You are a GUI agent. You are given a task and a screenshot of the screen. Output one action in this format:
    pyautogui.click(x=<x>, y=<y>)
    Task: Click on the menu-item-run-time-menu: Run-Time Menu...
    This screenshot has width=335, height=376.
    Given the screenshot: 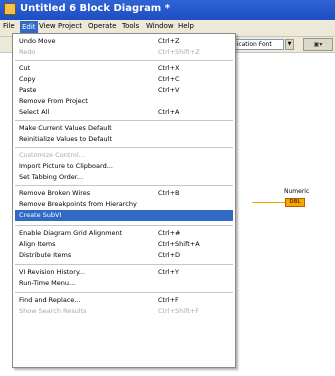 What is the action you would take?
    pyautogui.click(x=124, y=283)
    